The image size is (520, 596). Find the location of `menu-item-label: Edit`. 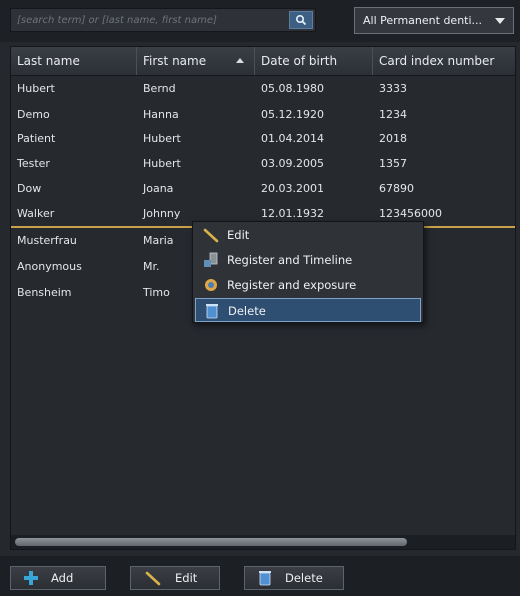

menu-item-label: Edit is located at coordinates (238, 235).